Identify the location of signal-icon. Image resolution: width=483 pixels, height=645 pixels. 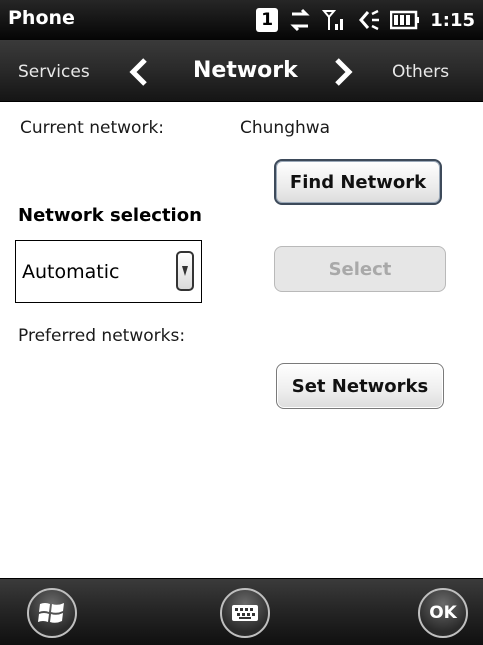
(333, 20).